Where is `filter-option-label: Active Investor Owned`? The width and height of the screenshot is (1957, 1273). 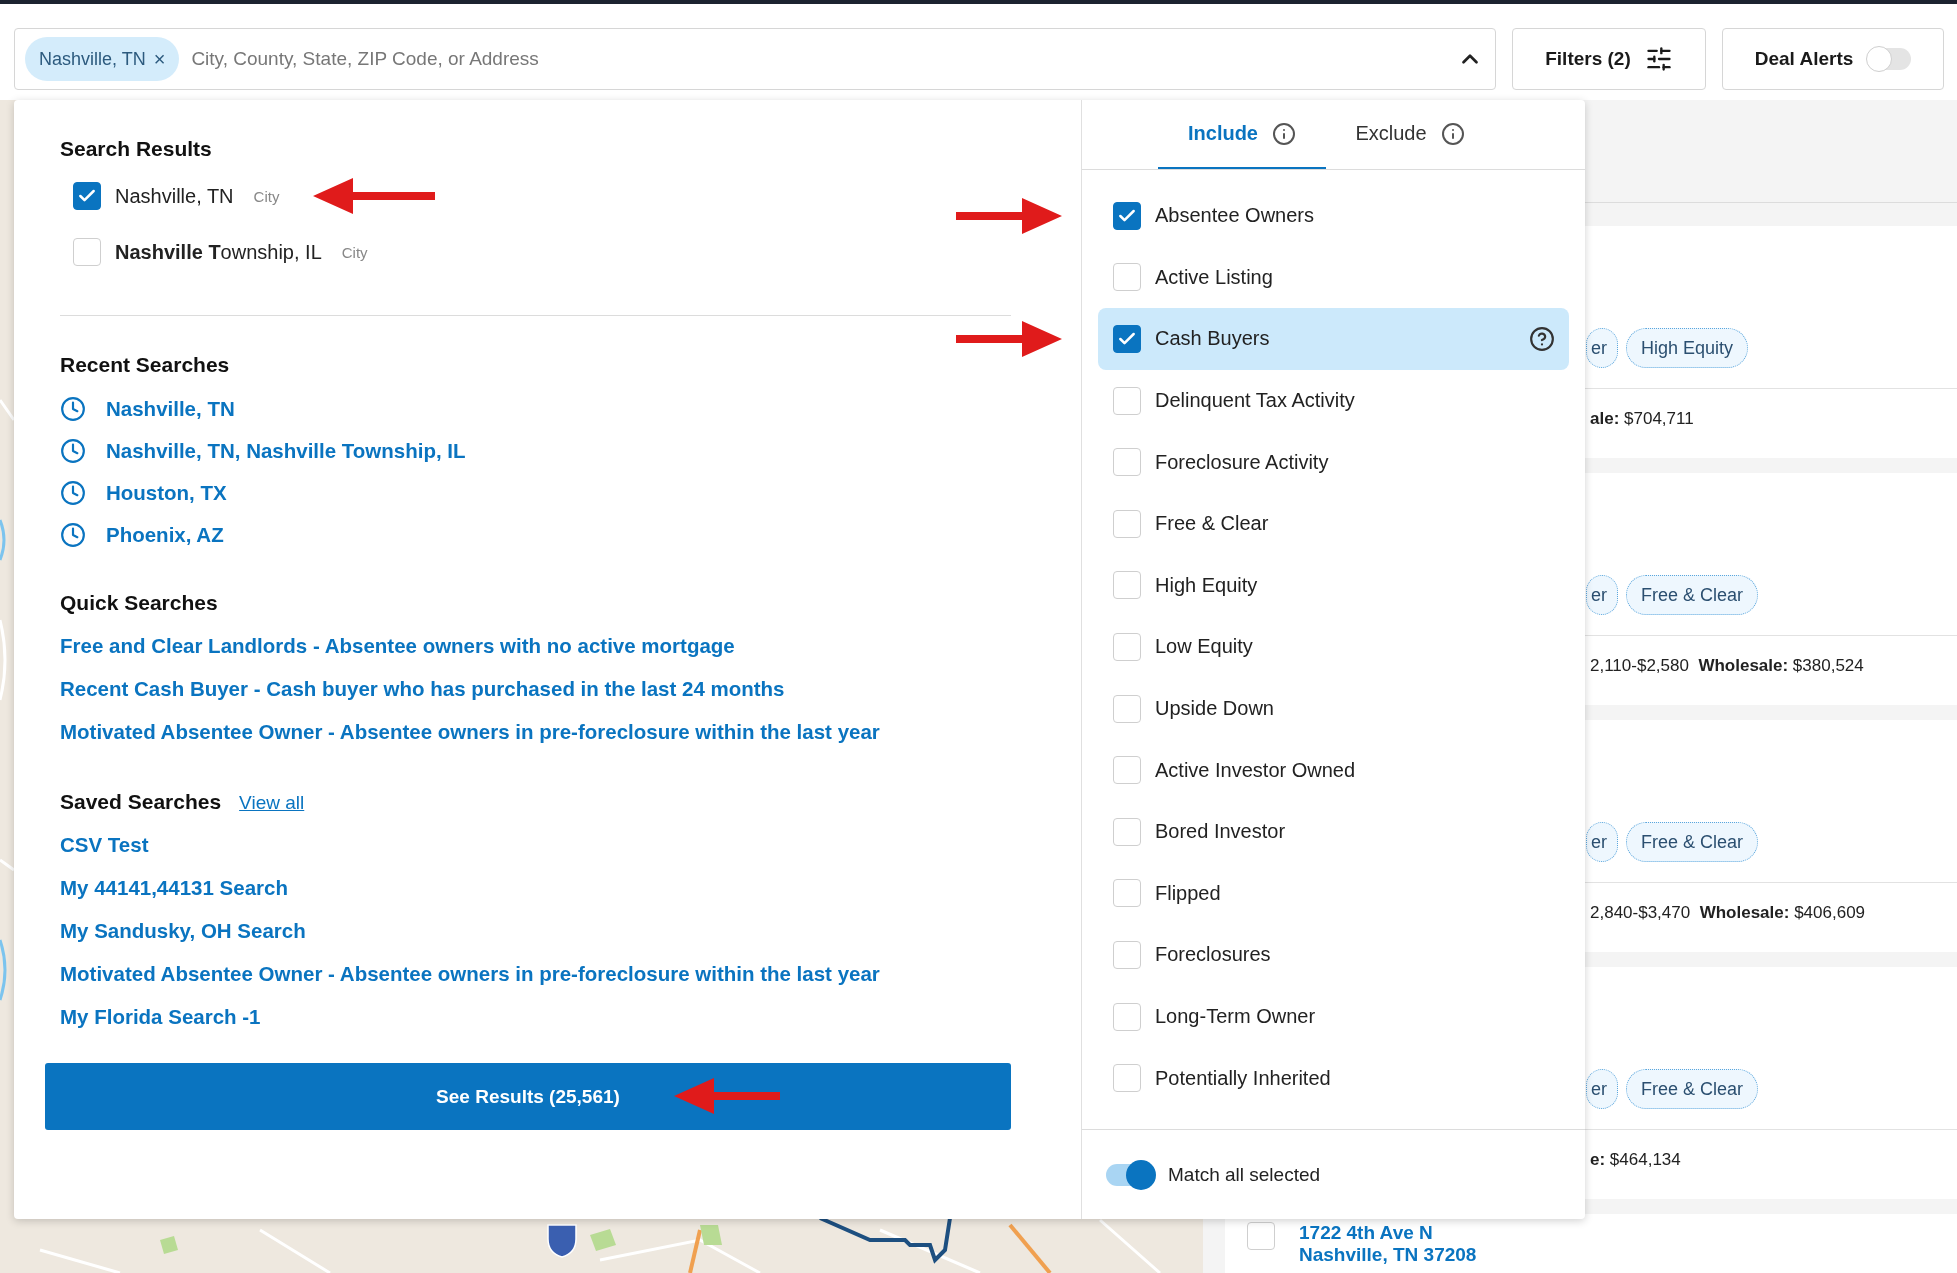
filter-option-label: Active Investor Owned is located at coordinates (1256, 770).